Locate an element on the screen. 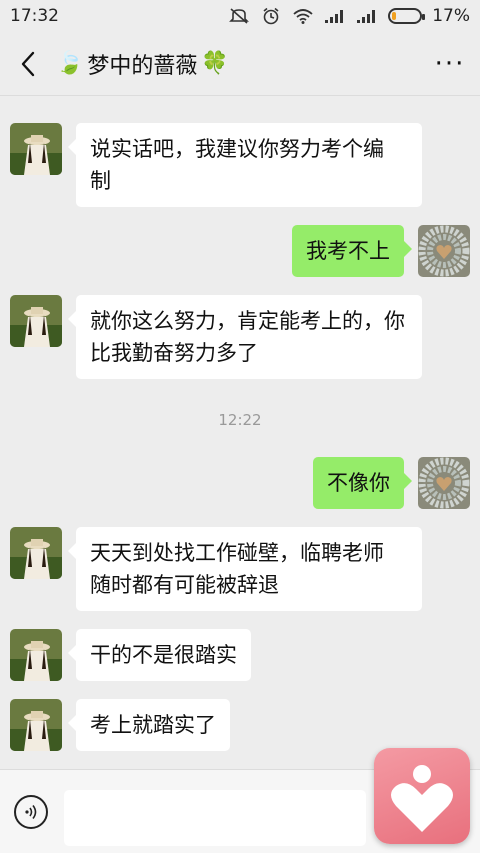 The width and height of the screenshot is (480, 853). message-bubble-outgoing: 我考不上 is located at coordinates (352, 251).